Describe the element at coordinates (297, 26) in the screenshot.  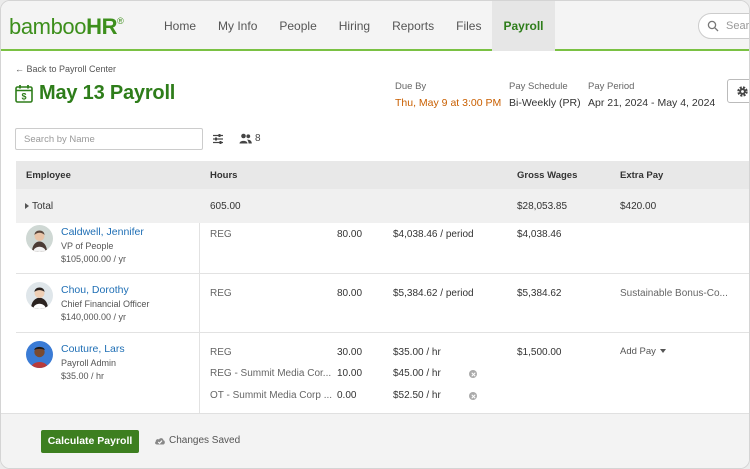
I see `nav-people: People` at that location.